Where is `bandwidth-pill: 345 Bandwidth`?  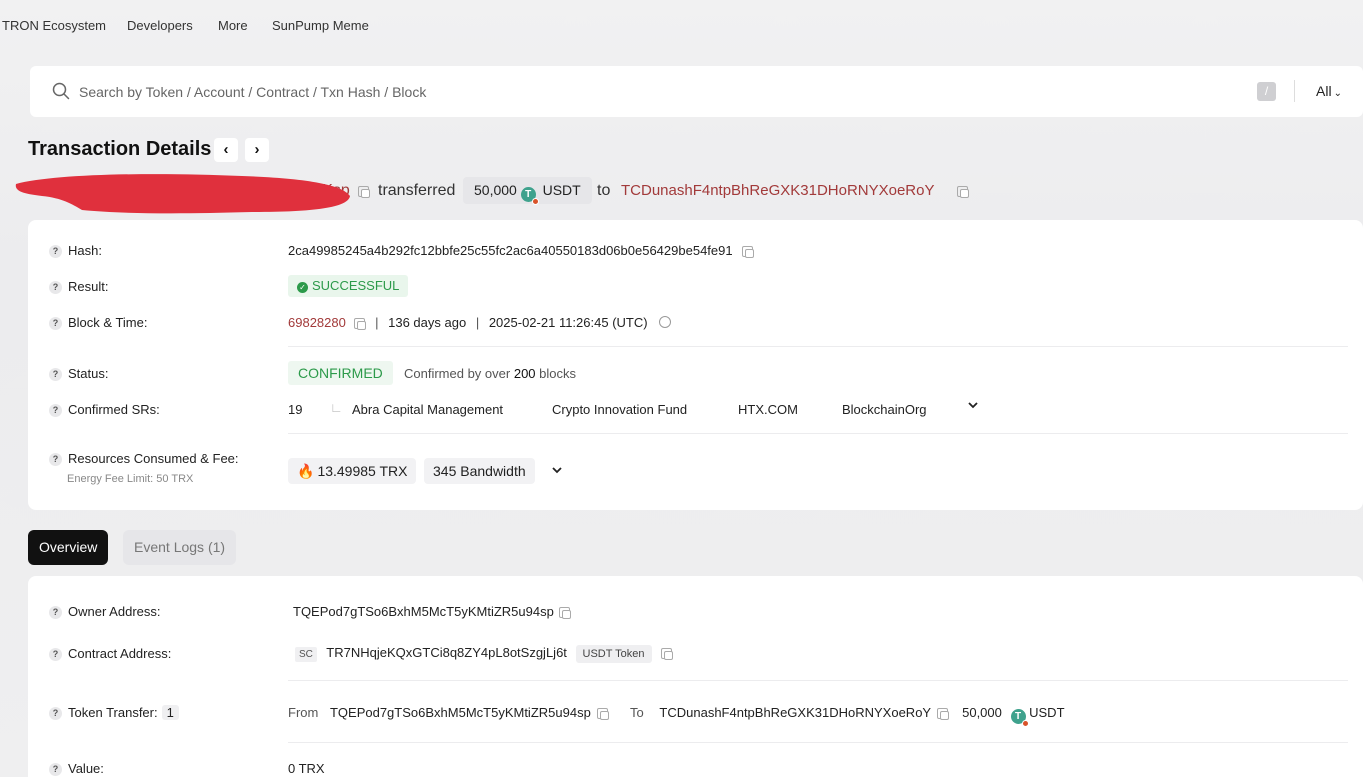 bandwidth-pill: 345 Bandwidth is located at coordinates (479, 471).